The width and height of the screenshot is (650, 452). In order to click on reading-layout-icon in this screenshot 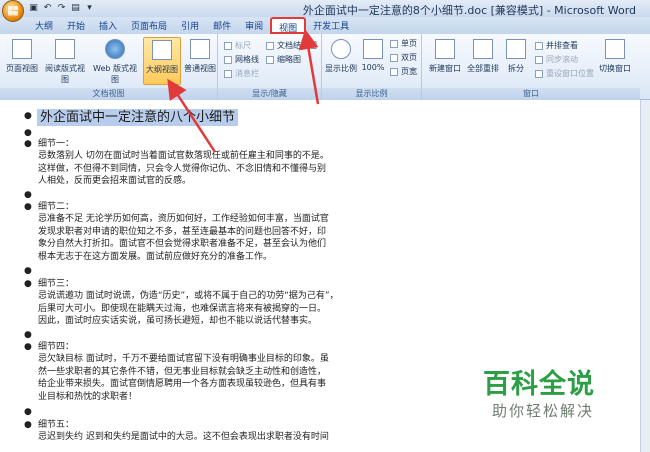, I will do `click(65, 49)`.